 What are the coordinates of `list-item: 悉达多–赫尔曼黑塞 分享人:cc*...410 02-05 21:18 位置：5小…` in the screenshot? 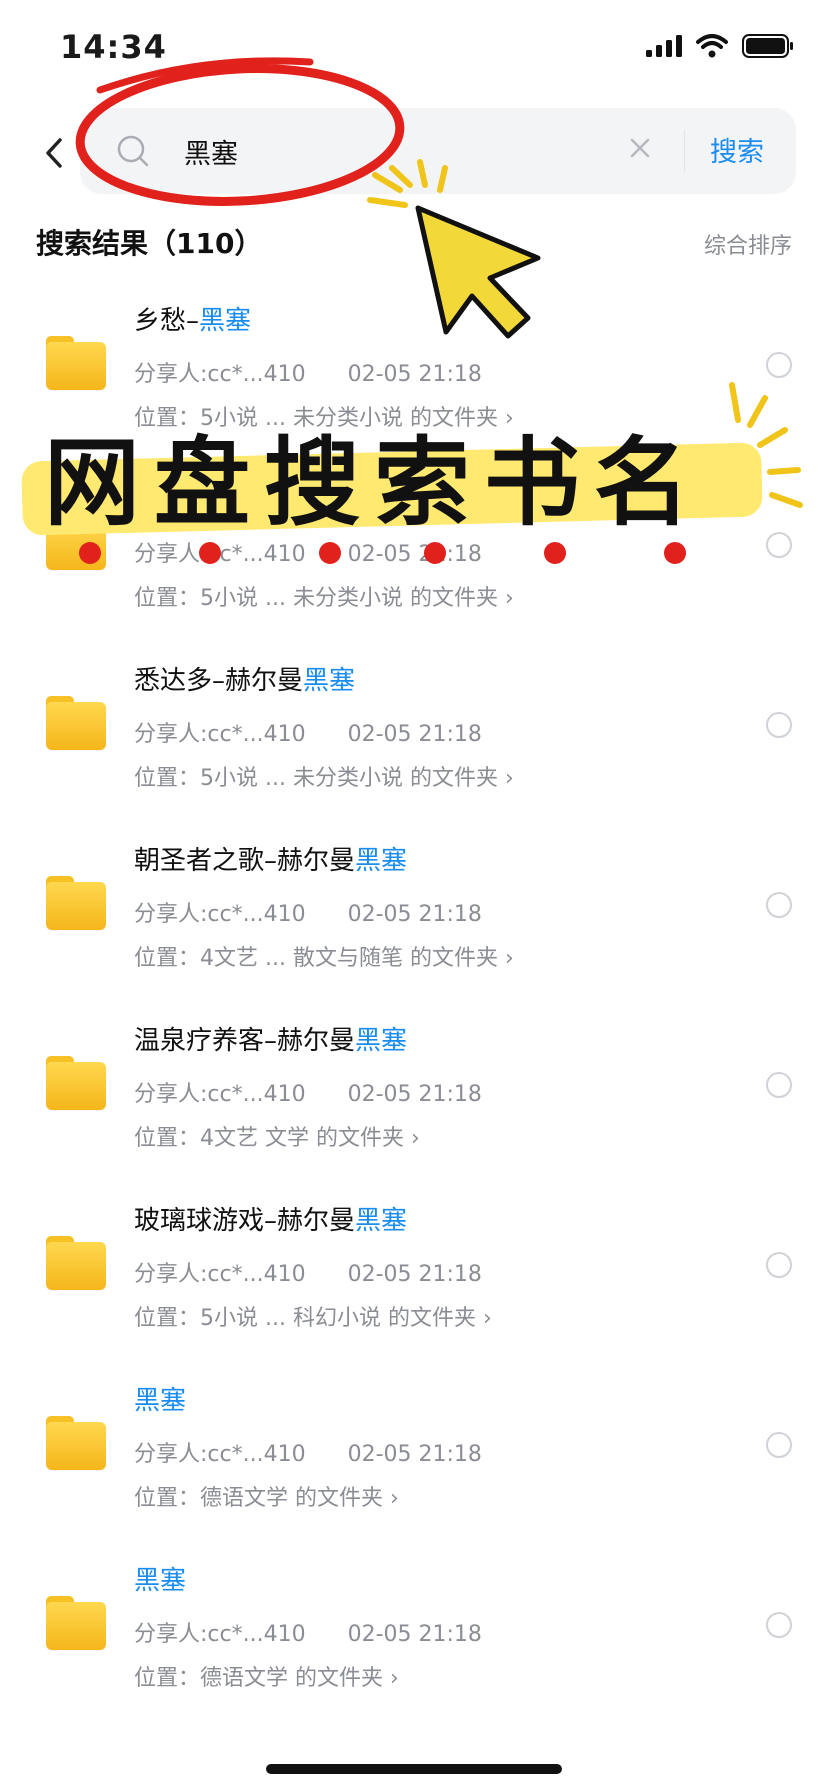 It's located at (414, 720).